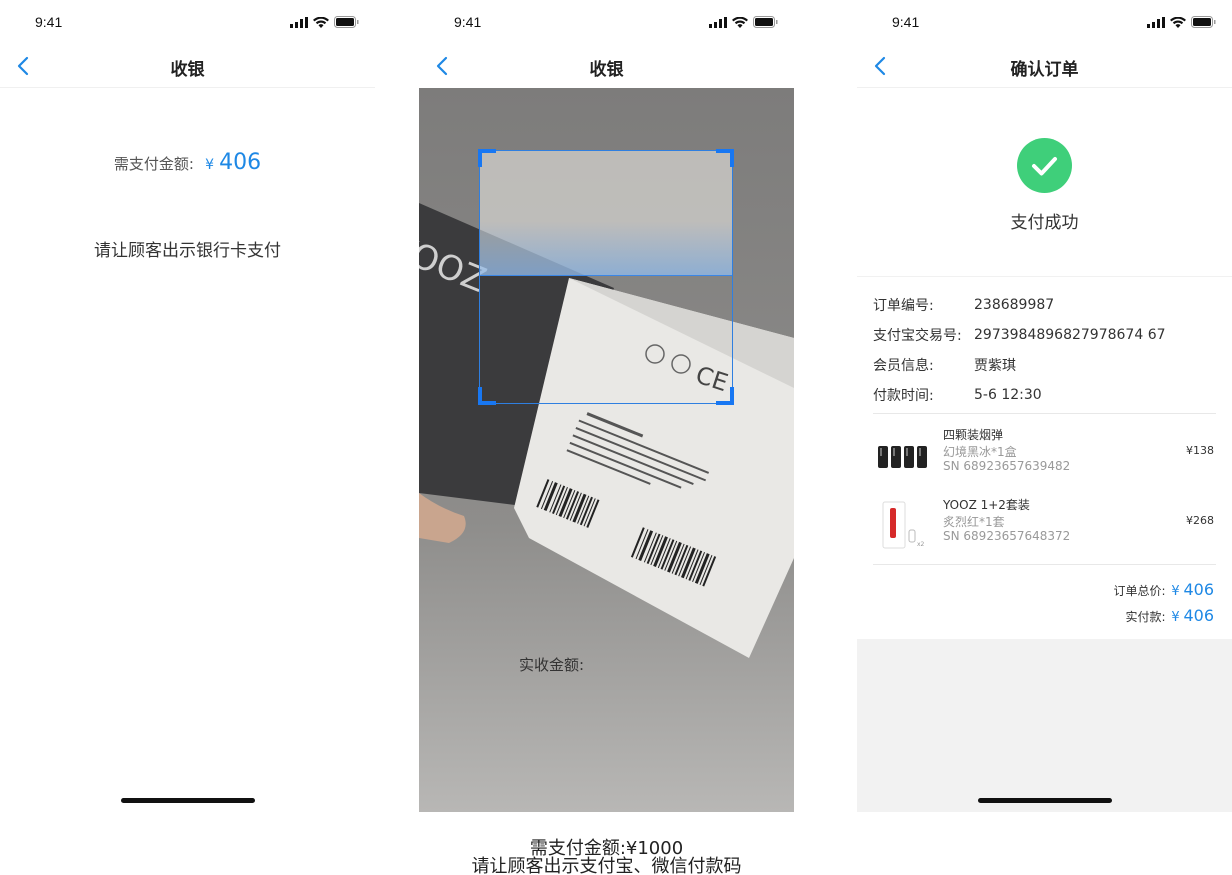 The image size is (1232, 875). I want to click on item-name: YOOZ 1+2套装, so click(986, 505).